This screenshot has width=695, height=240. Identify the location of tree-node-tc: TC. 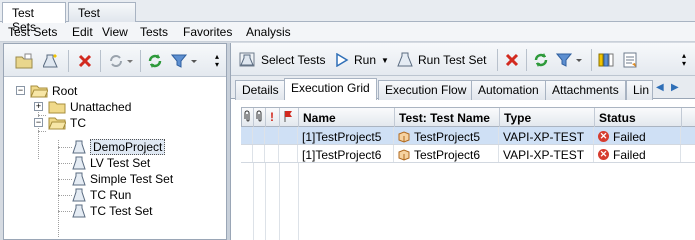
(67, 123).